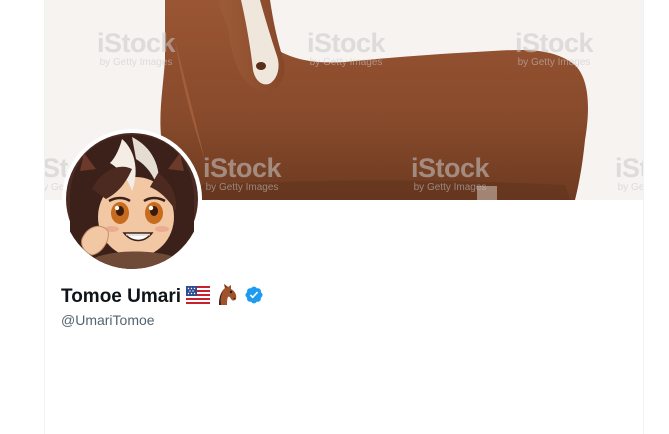 The height and width of the screenshot is (434, 669). I want to click on column-divider-right, so click(643, 217).